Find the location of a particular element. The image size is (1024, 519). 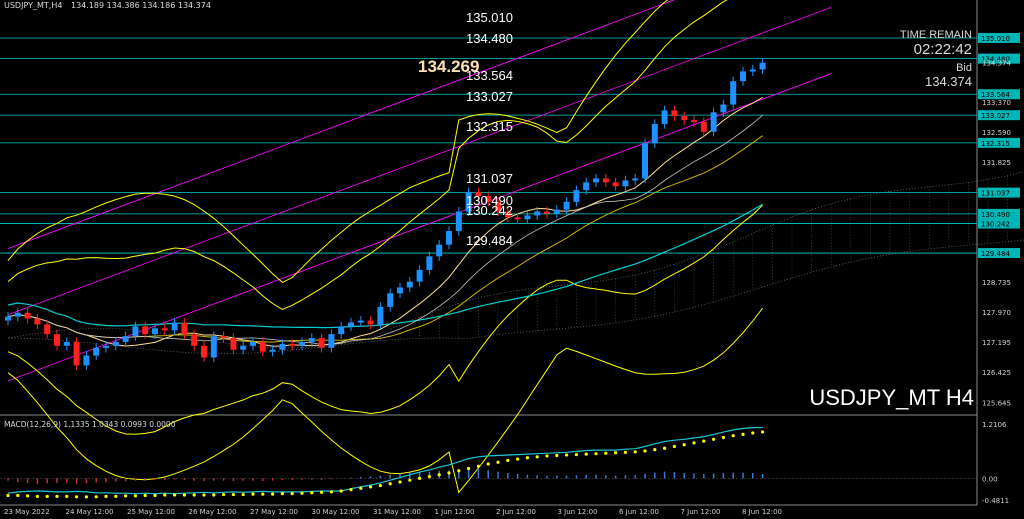

price-axis-label: 133.370 is located at coordinates (996, 103).